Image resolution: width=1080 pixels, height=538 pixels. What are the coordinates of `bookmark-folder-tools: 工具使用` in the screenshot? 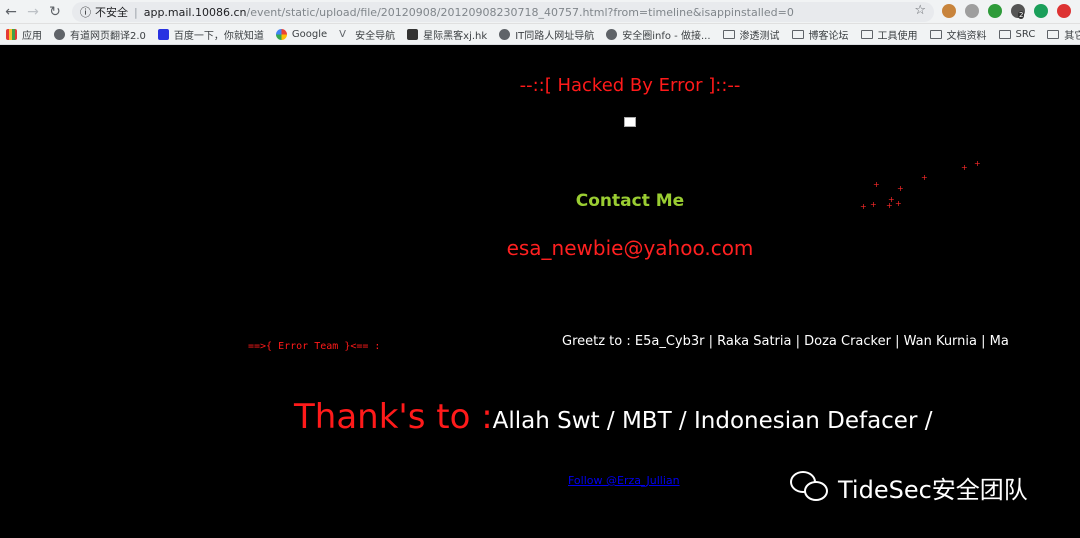 It's located at (889, 34).